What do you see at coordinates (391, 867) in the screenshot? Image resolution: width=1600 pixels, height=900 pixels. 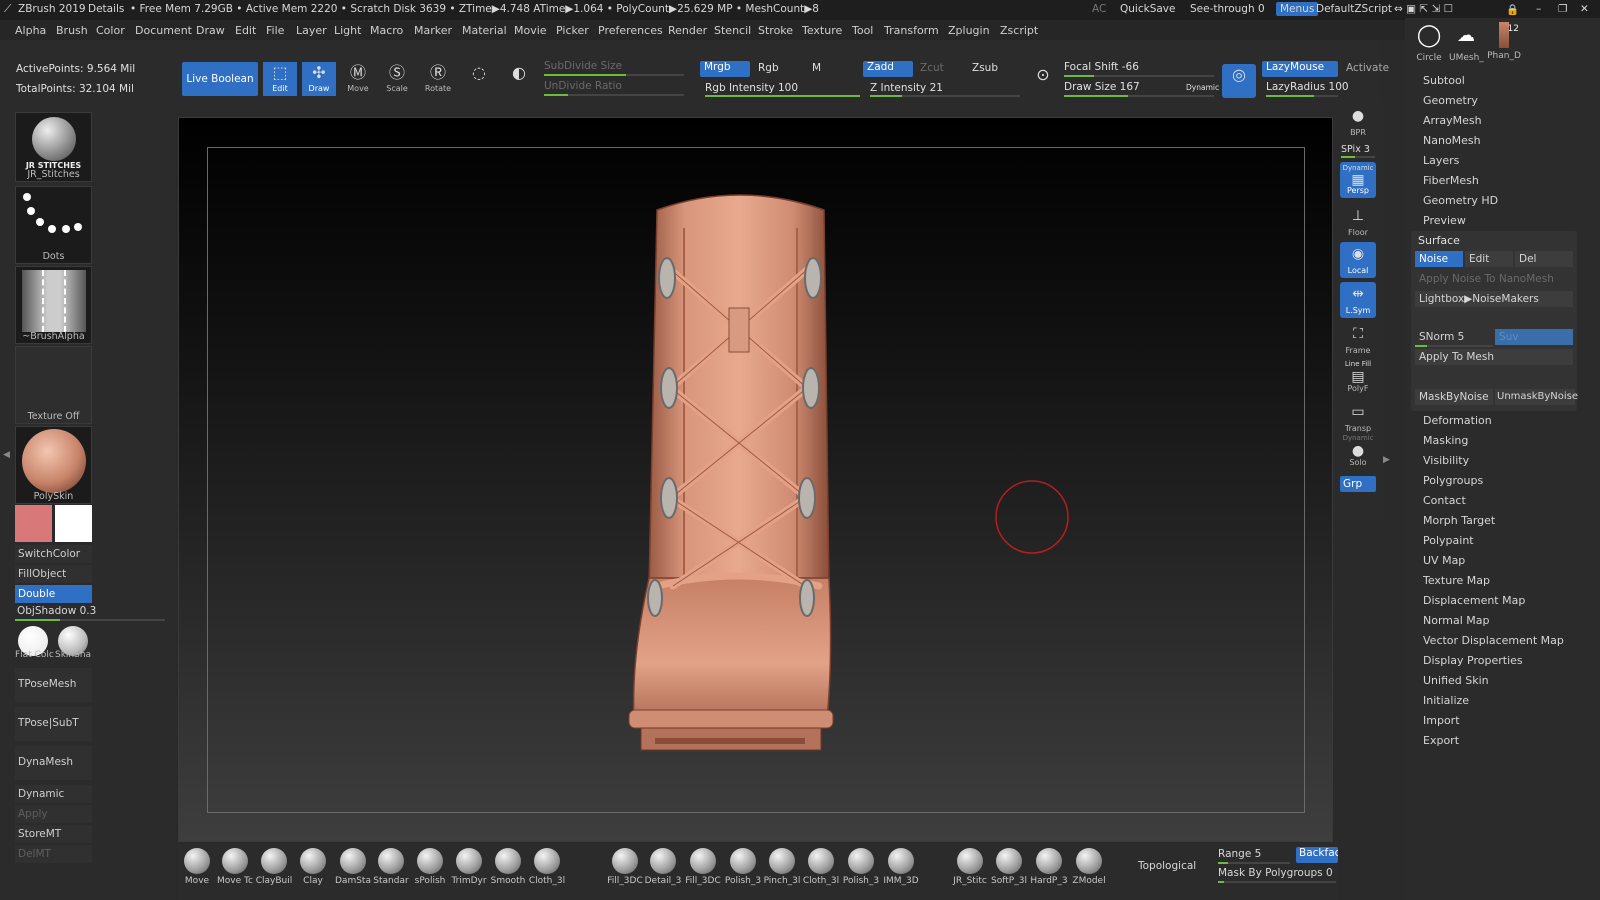 I see `brush-shortcut-button: Standar` at bounding box center [391, 867].